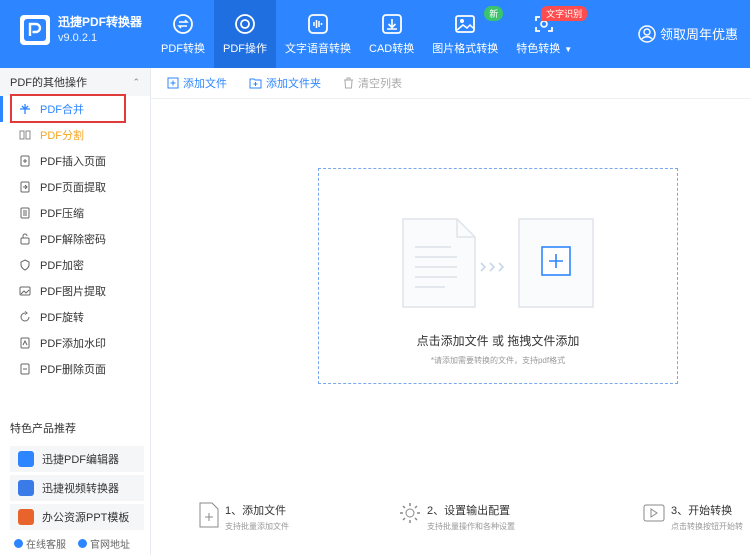  Describe the element at coordinates (62, 214) in the screenshot. I see `sidebar-item-label: PDF压缩` at that location.